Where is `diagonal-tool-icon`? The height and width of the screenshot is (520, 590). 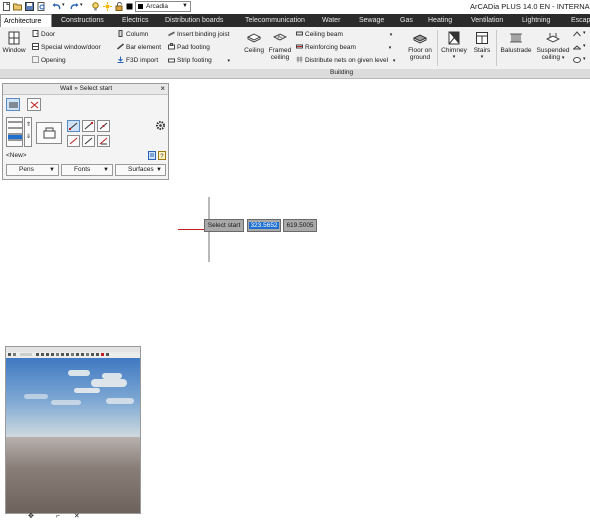
diagonal-tool-icon is located at coordinates (73, 141).